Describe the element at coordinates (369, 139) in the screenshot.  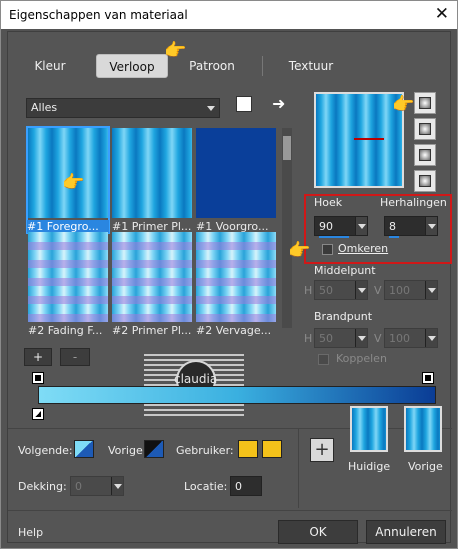
I see `angle-handle` at that location.